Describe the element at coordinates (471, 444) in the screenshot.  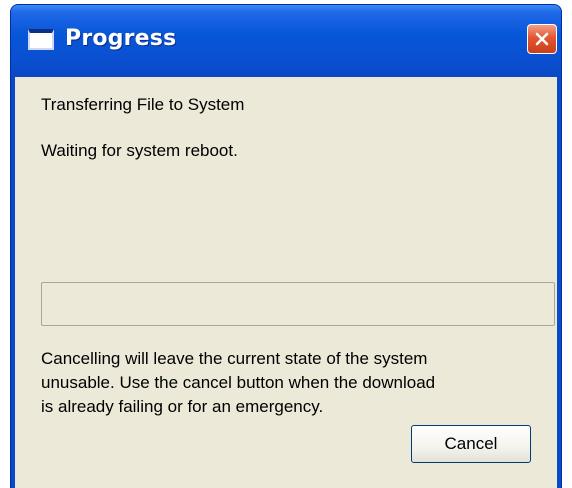
I see `cancel-button: Cancel` at that location.